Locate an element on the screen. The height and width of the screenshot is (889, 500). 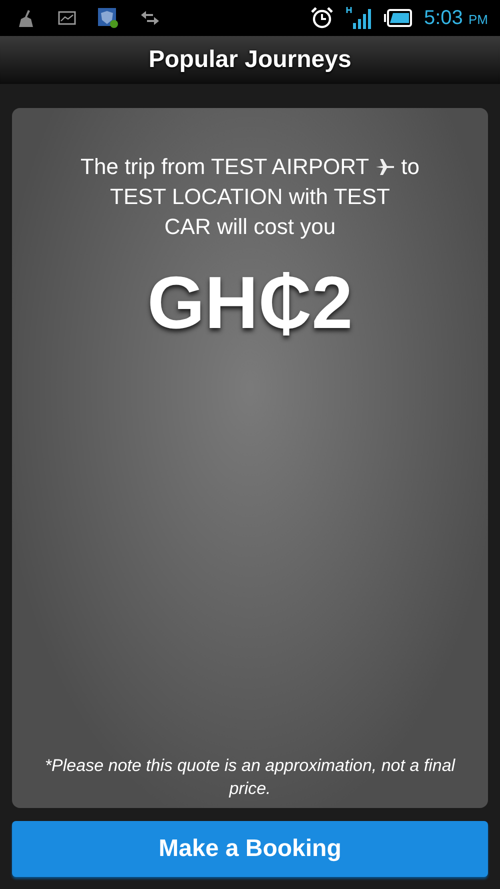
battery-icon is located at coordinates (398, 18).